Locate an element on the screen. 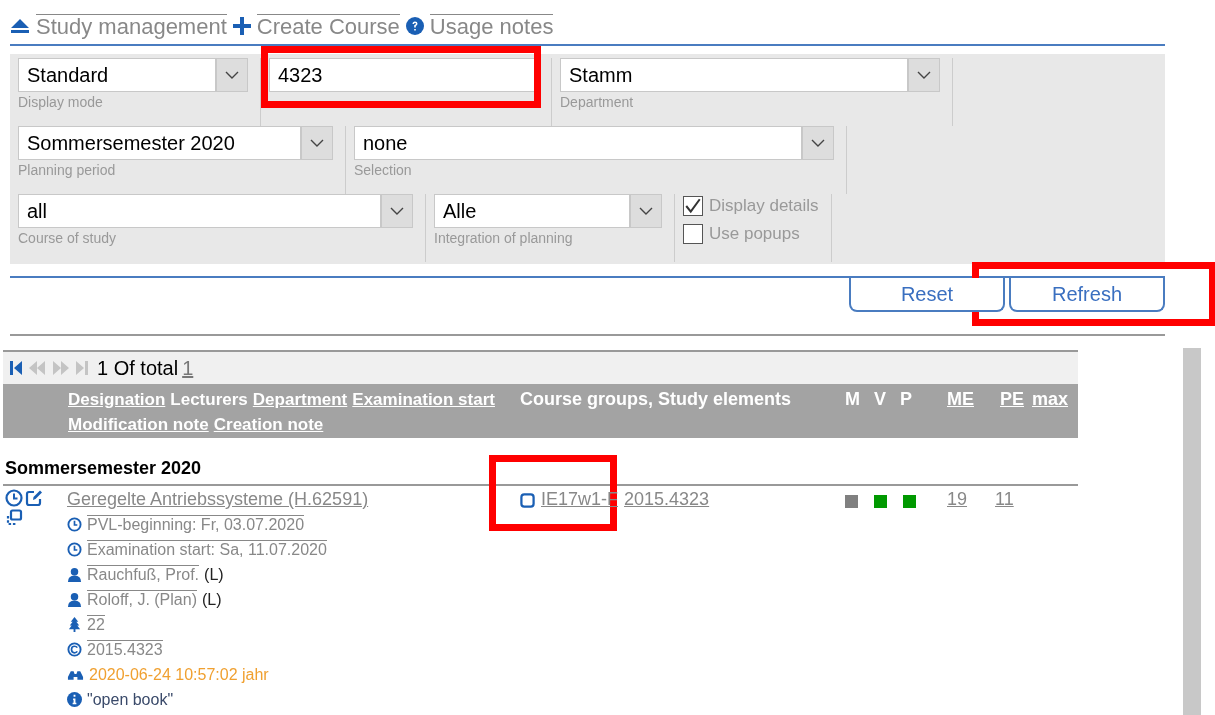 This screenshot has height=715, width=1215. page-count: 1 Of total is located at coordinates (138, 368).